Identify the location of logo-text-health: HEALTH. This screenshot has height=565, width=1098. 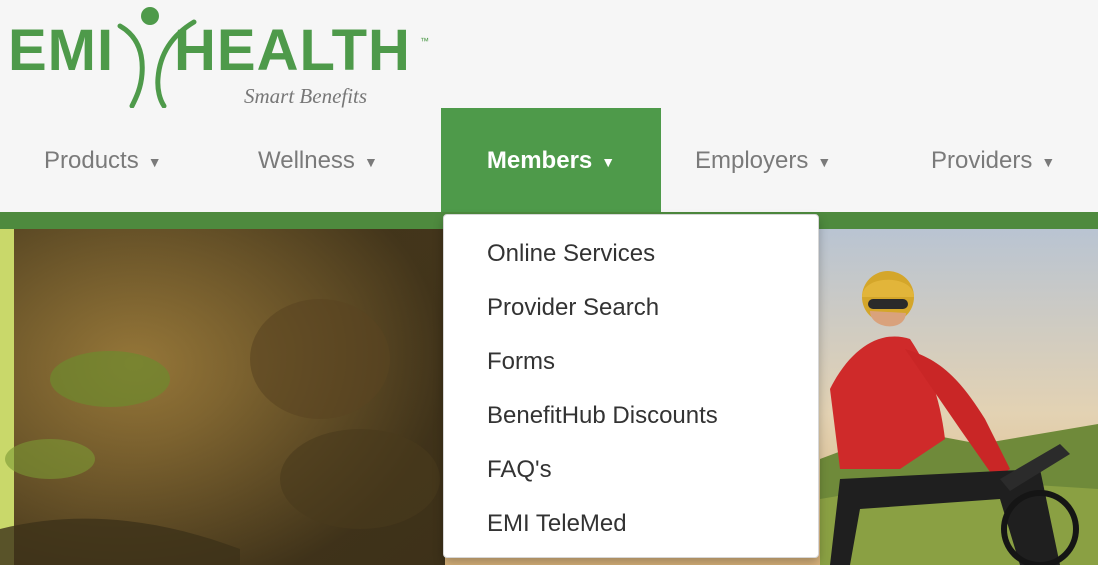
(292, 50).